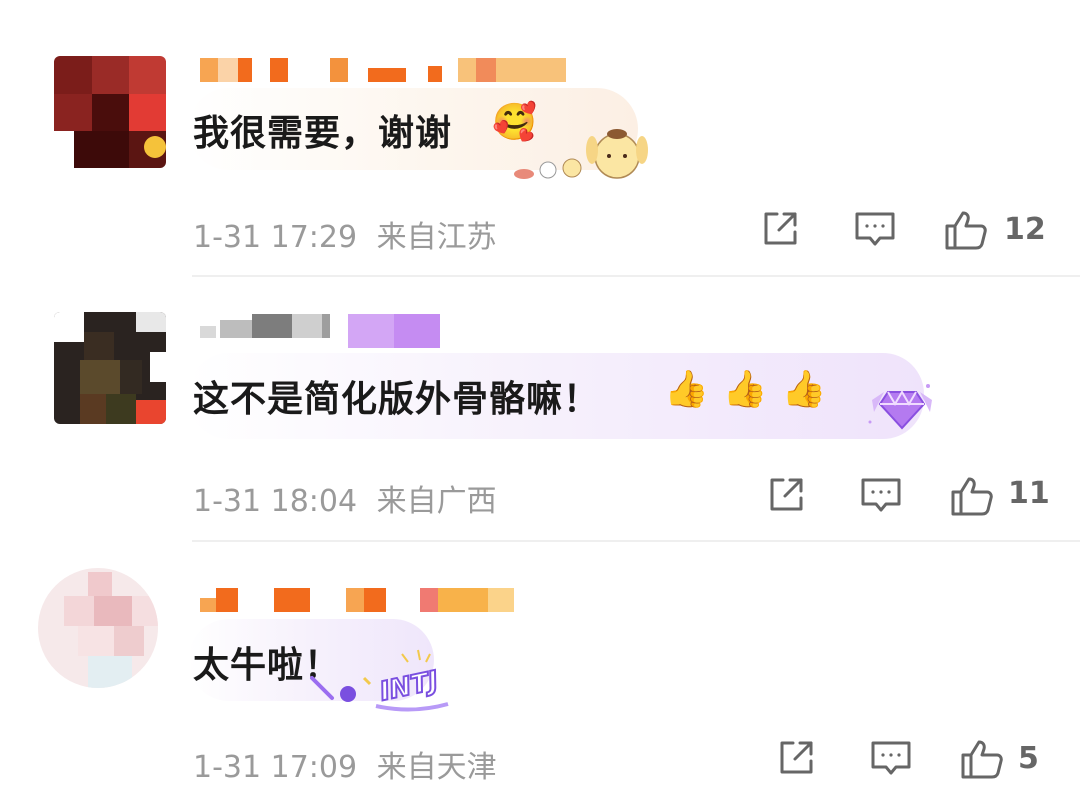  What do you see at coordinates (275, 501) in the screenshot?
I see `comment-time: 1-31 18:04` at bounding box center [275, 501].